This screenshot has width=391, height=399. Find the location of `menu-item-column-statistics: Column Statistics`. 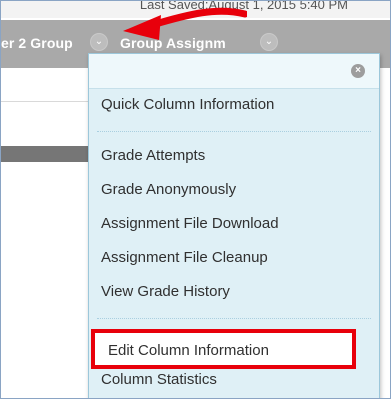

menu-item-column-statistics: Column Statistics is located at coordinates (159, 379).